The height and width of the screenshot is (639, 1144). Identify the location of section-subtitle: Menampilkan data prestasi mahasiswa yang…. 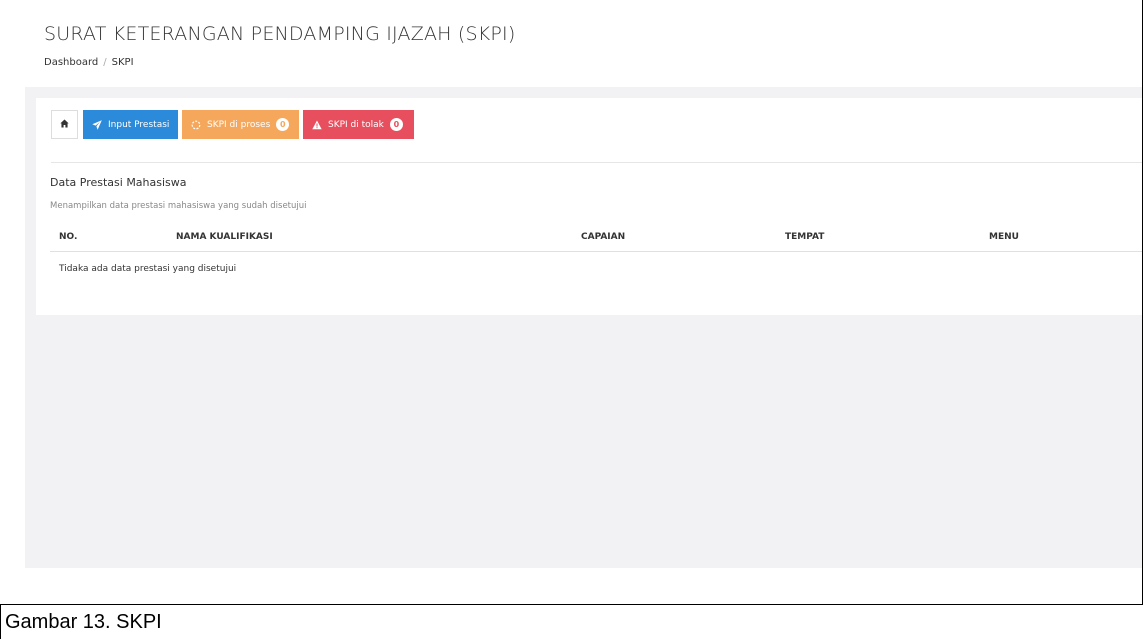
(178, 206).